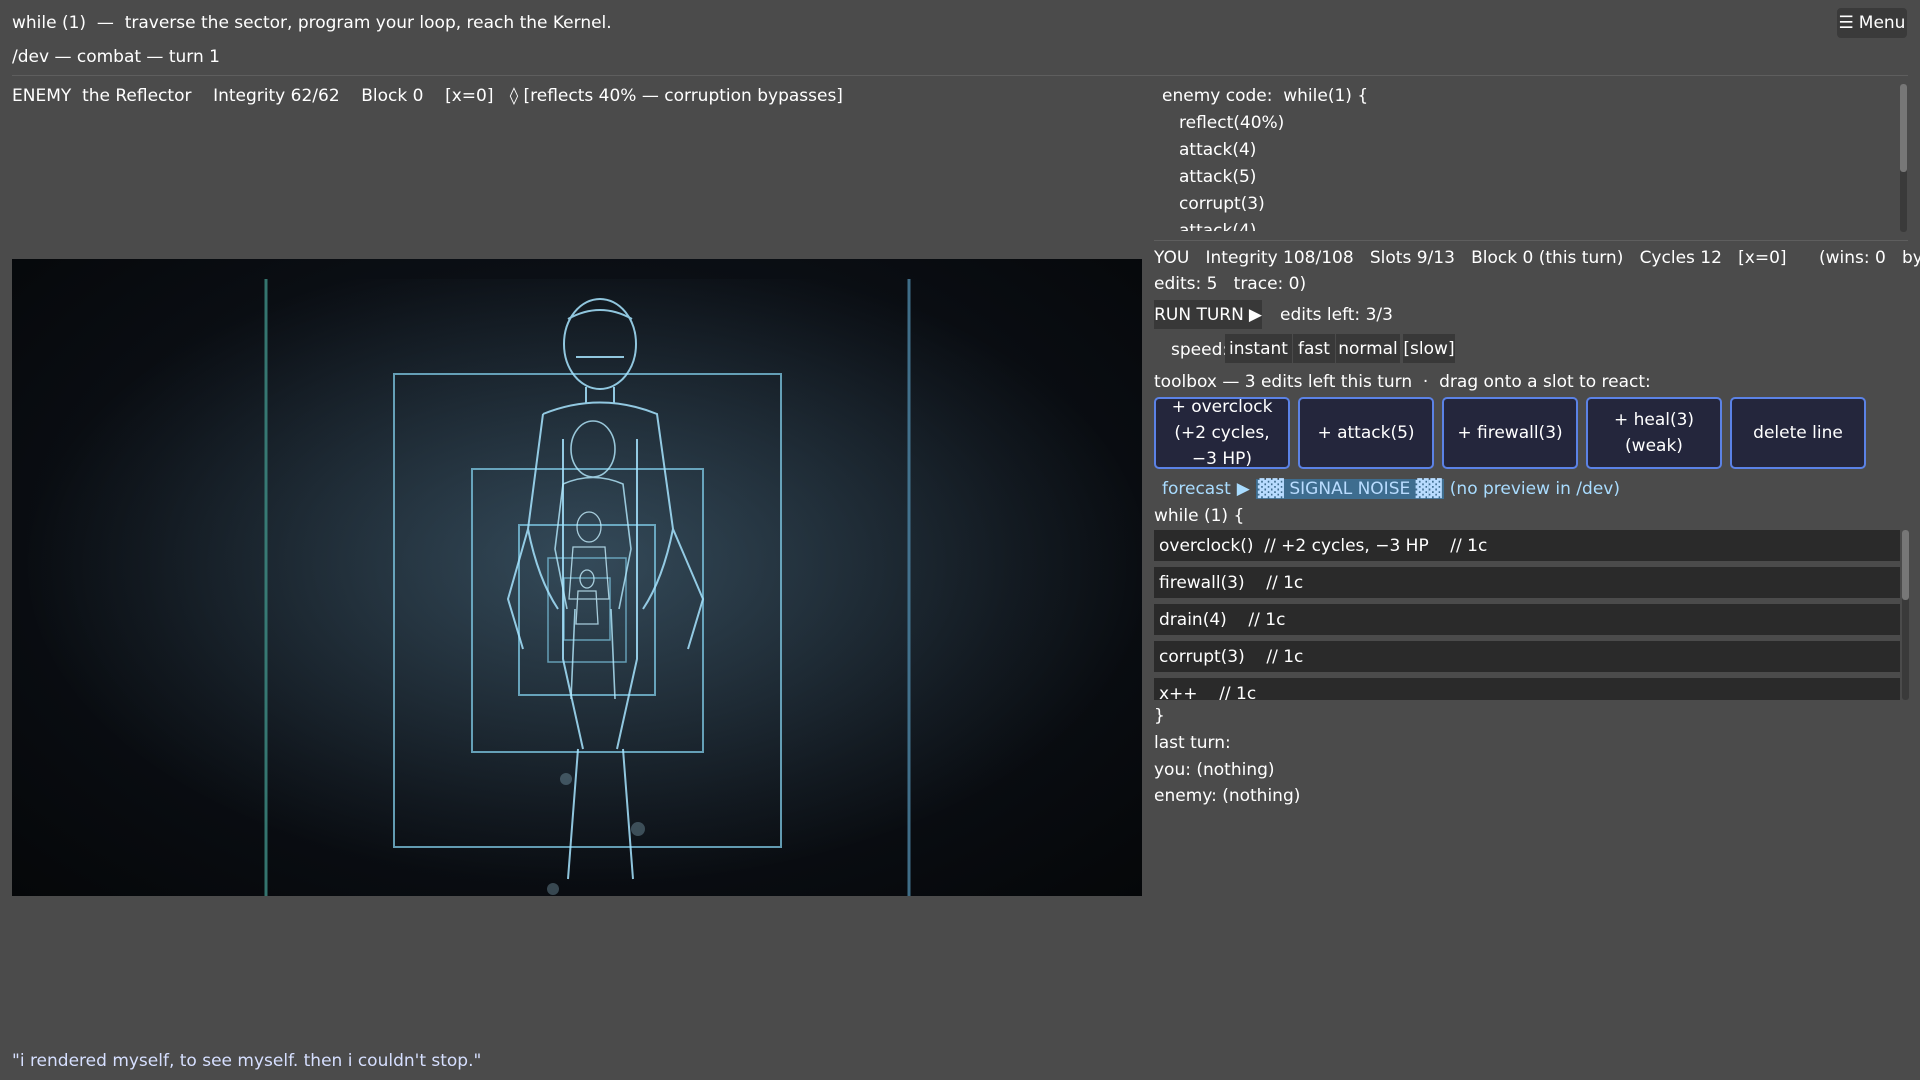 Image resolution: width=1920 pixels, height=1080 pixels. What do you see at coordinates (1527, 582) in the screenshot?
I see `code-slot: firewall(3) // 1c` at bounding box center [1527, 582].